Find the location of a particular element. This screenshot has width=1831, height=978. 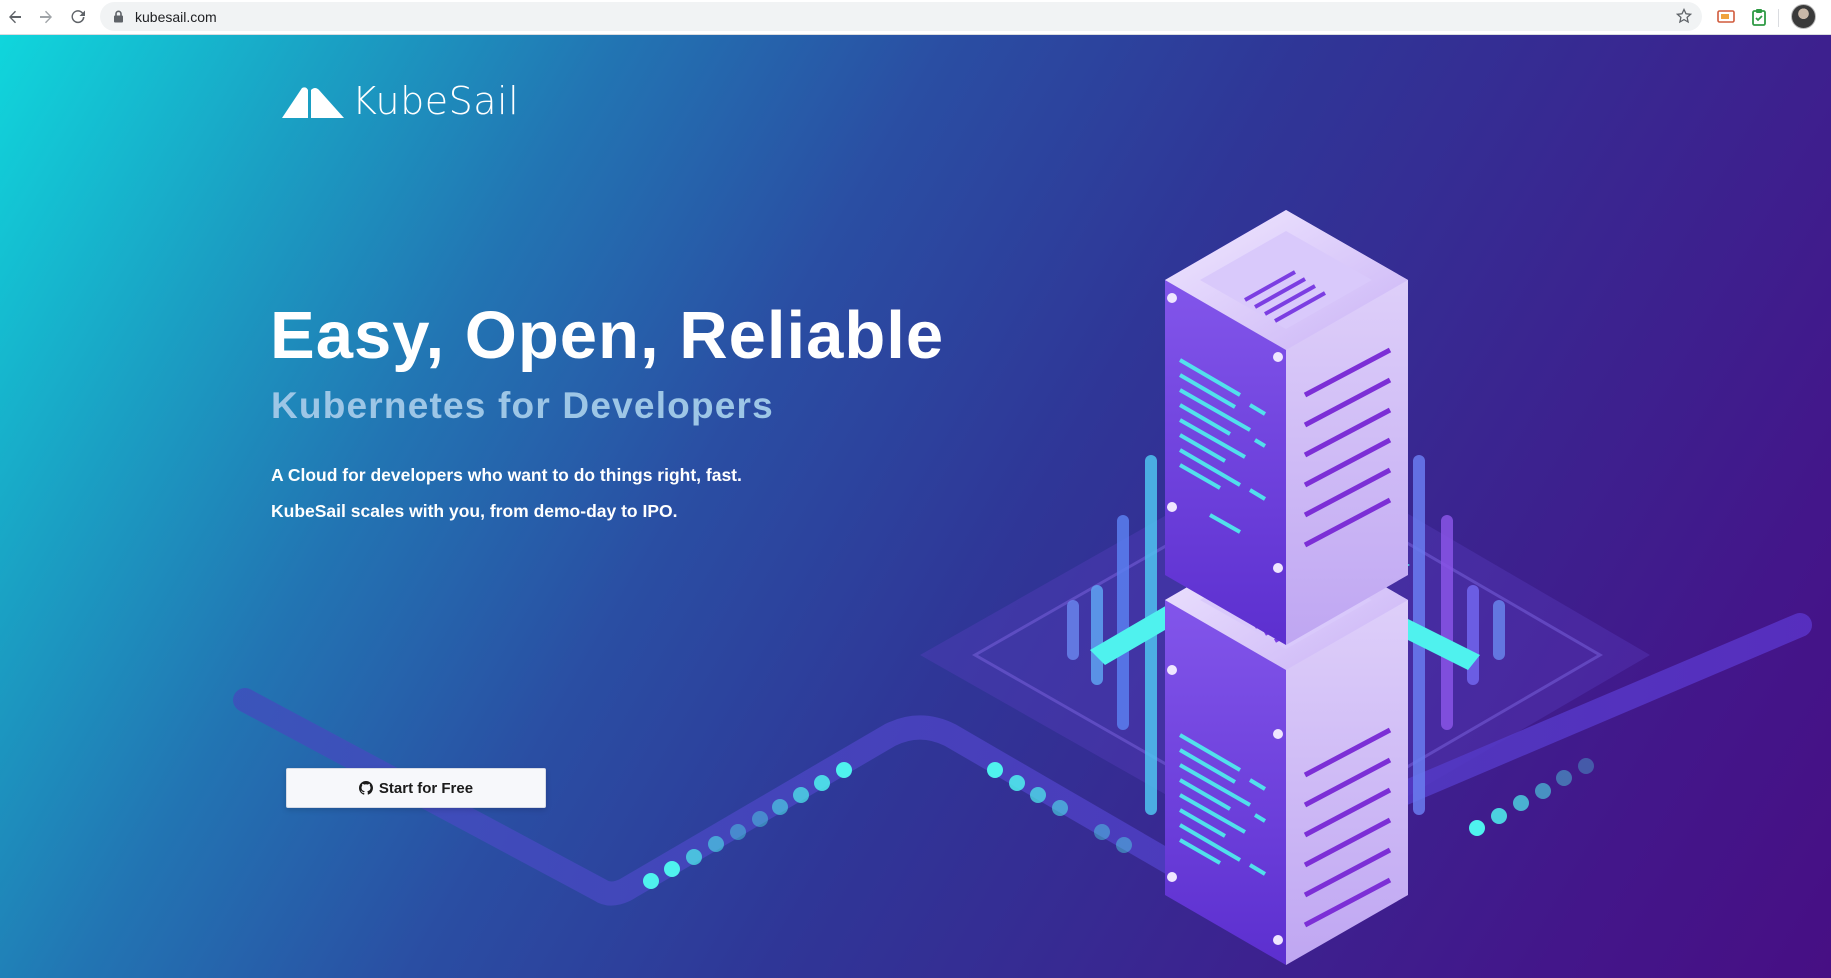

sail-logo-icon is located at coordinates (313, 102).